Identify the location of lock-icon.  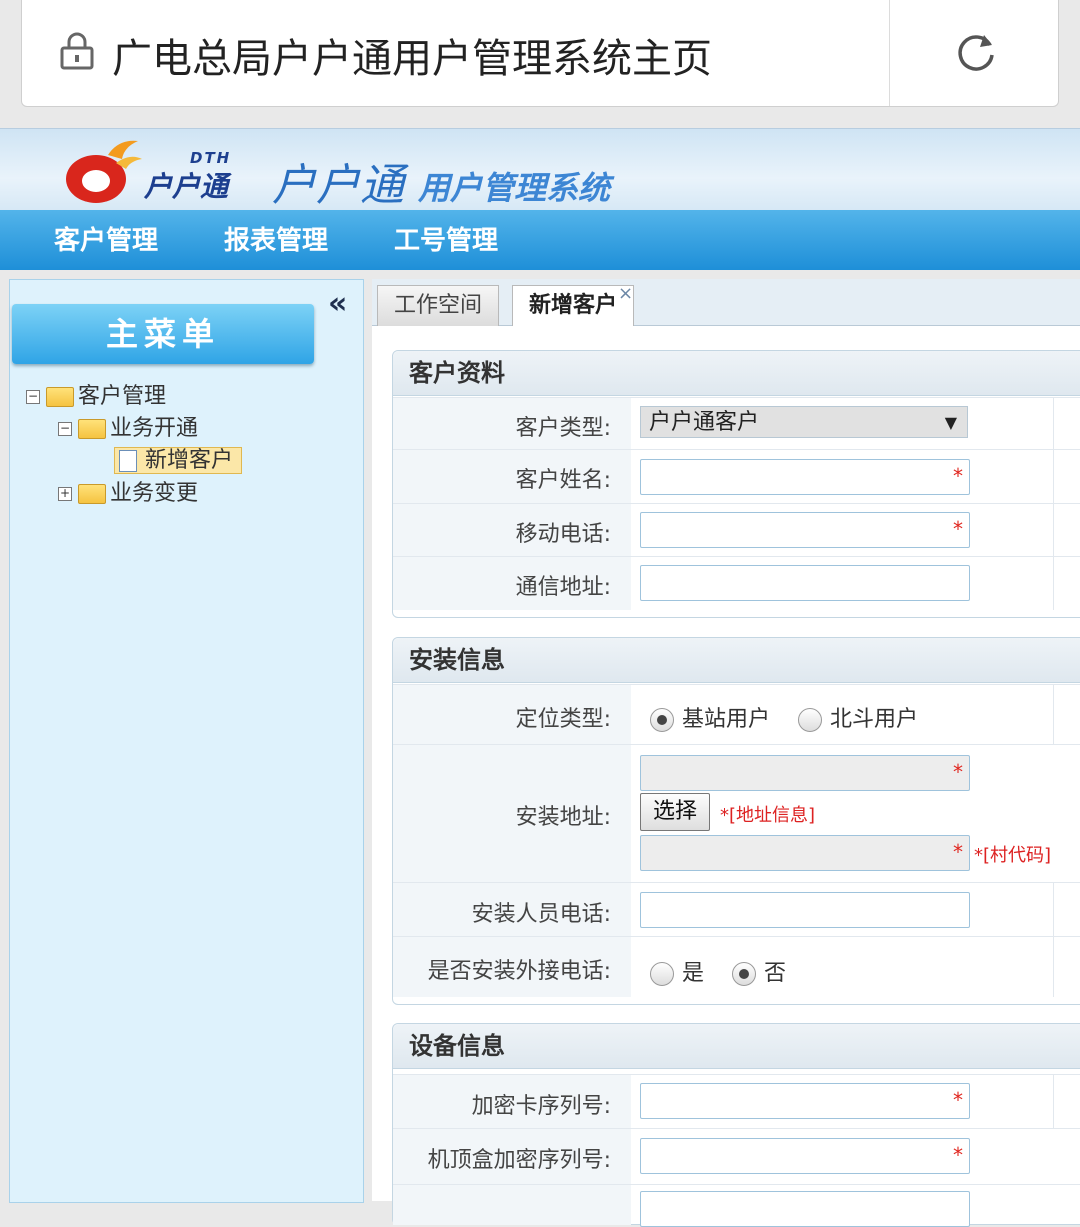
(77, 51).